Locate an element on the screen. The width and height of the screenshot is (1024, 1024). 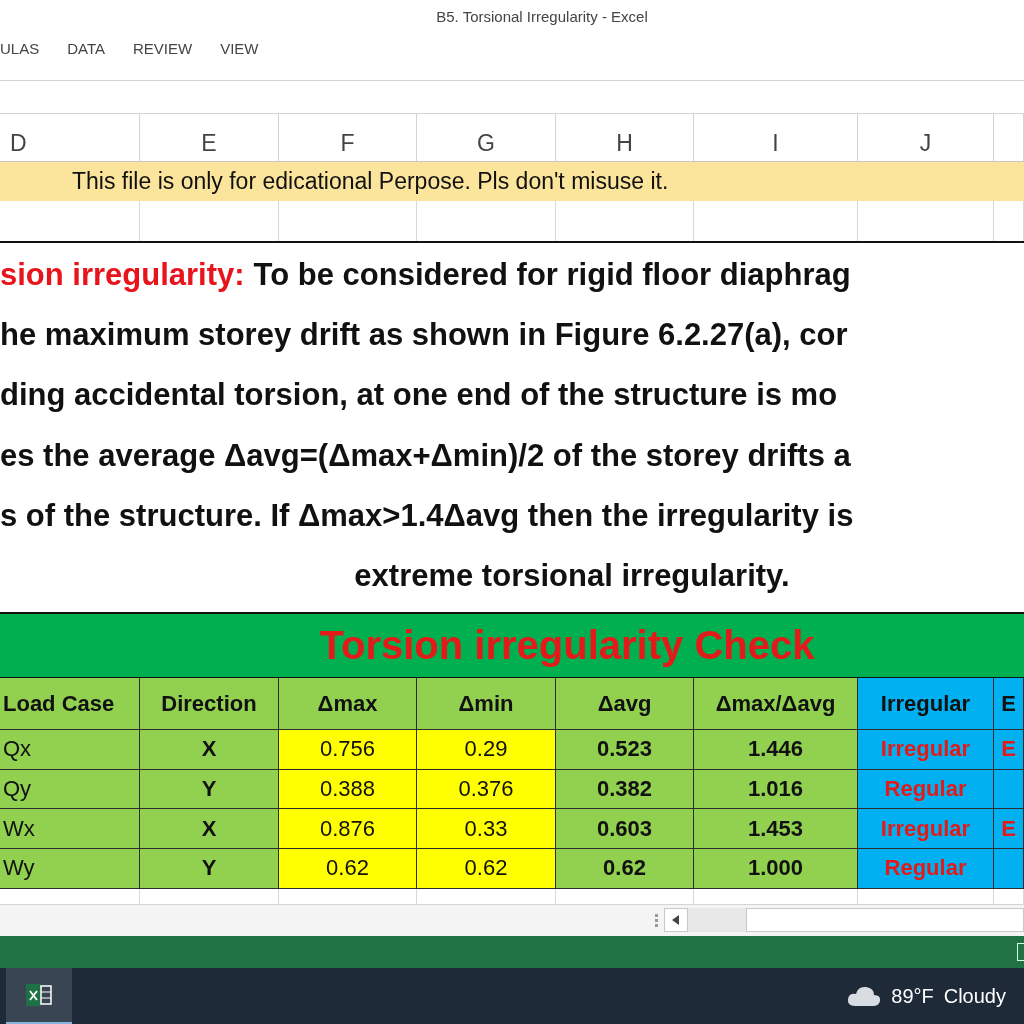
column-header: I is located at coordinates (776, 137).